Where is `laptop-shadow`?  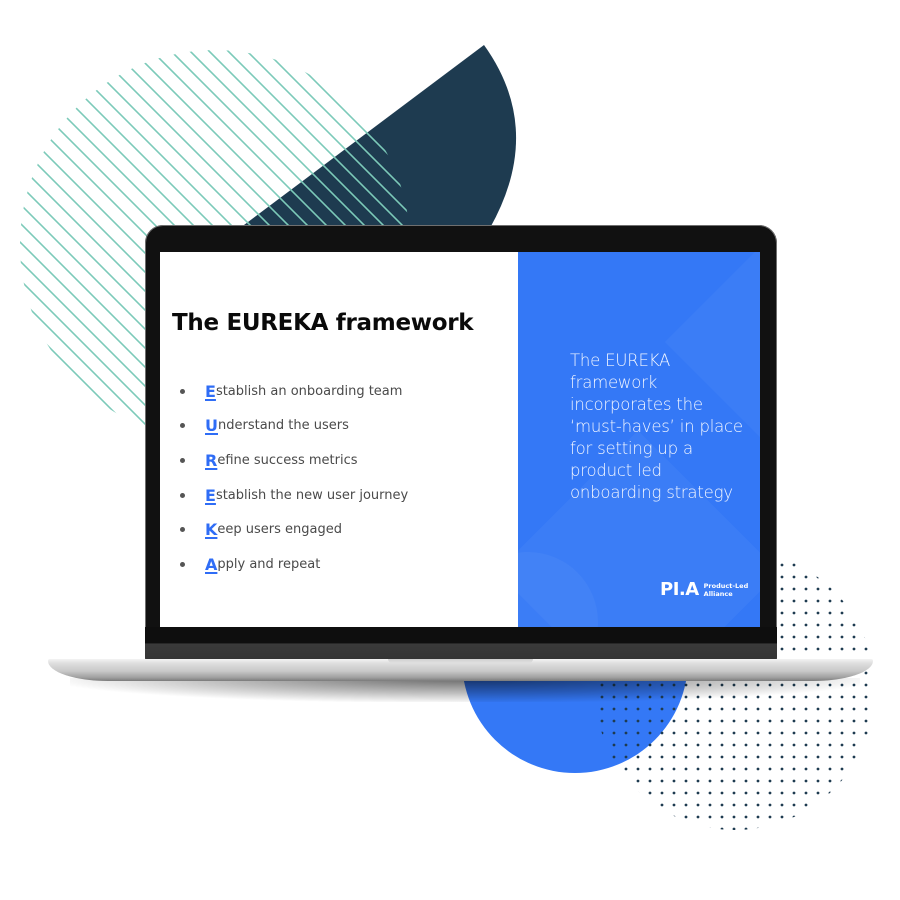
laptop-shadow is located at coordinates (465, 690).